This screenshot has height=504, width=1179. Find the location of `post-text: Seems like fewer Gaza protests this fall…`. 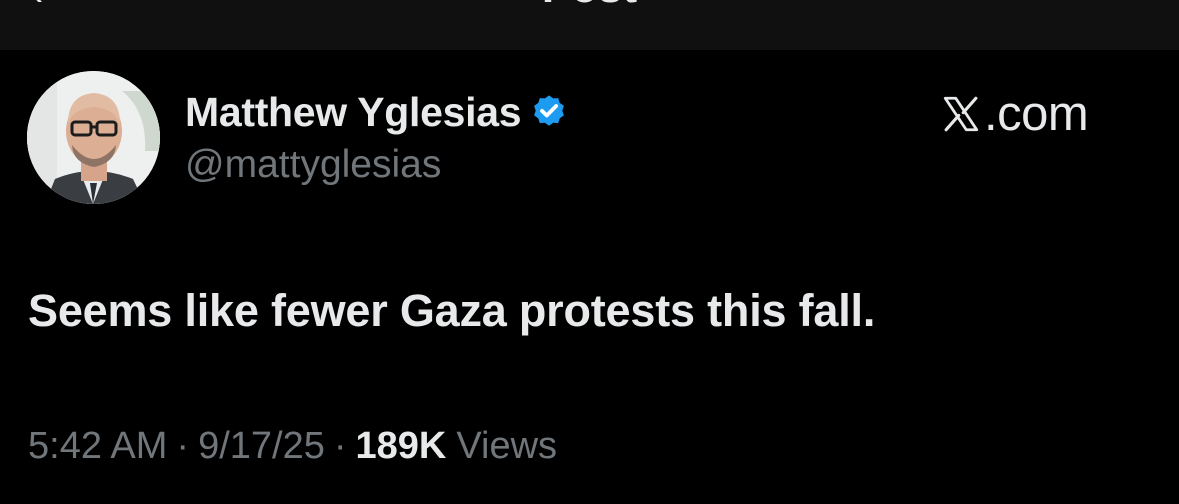

post-text: Seems like fewer Gaza protests this fall… is located at coordinates (452, 310).